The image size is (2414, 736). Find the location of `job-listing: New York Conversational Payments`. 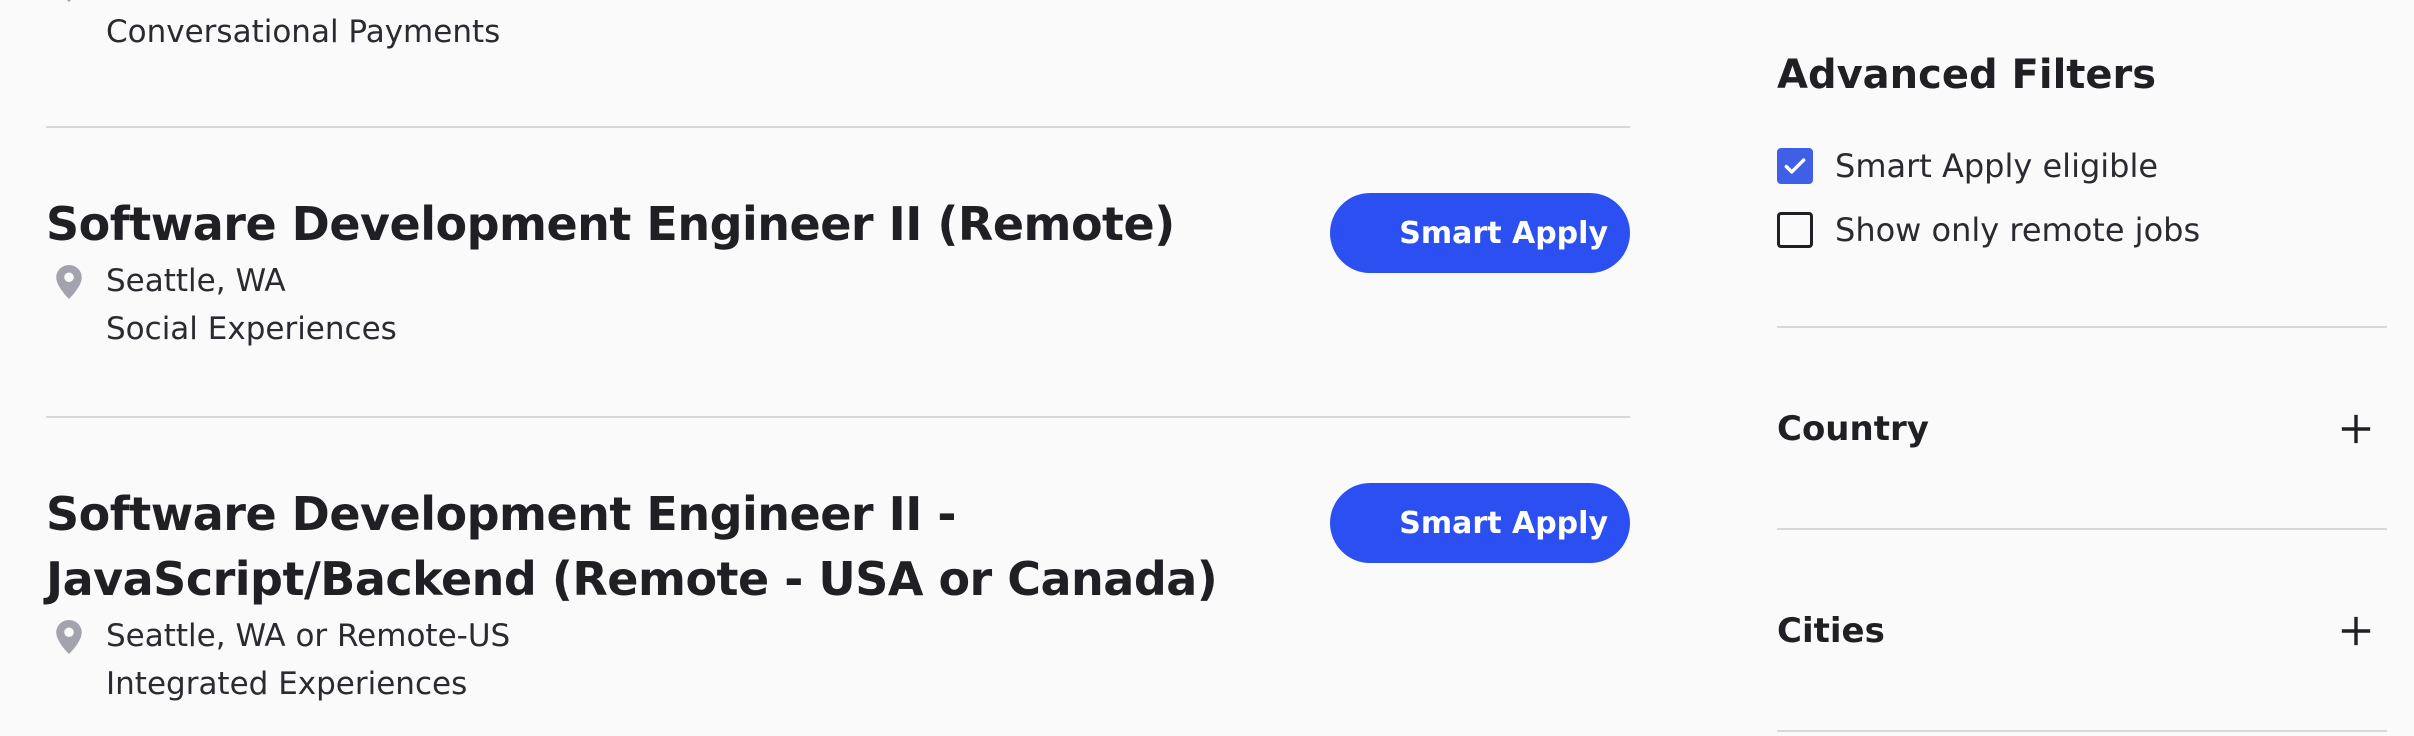

job-listing: New York Conversational Payments is located at coordinates (838, 28).